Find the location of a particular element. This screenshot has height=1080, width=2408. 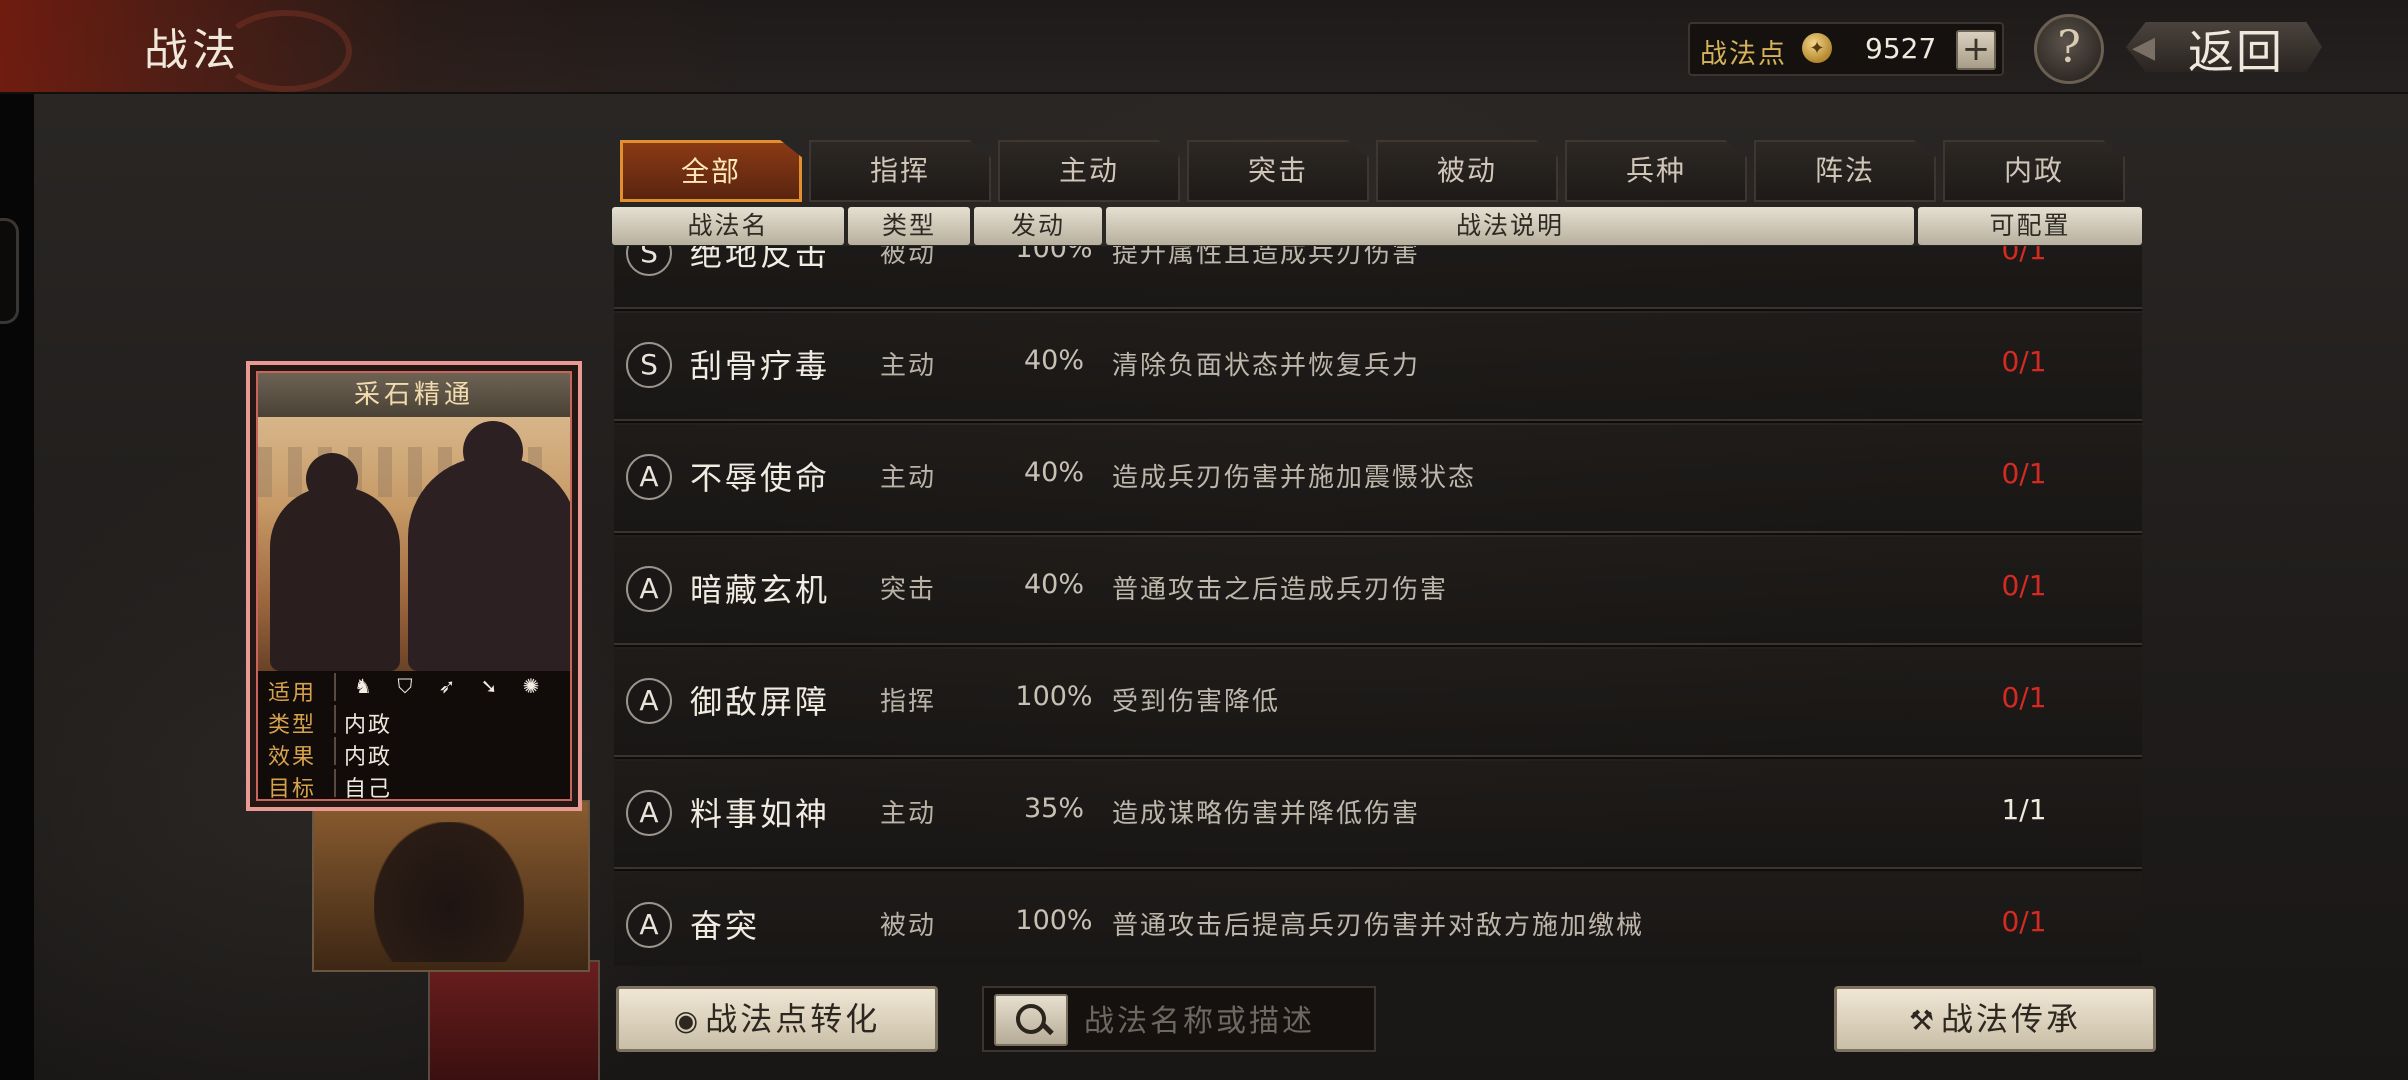

tactic-description: 普通攻击后提高兵刃伤害并对敌方施加缴械 is located at coordinates (1378, 926).